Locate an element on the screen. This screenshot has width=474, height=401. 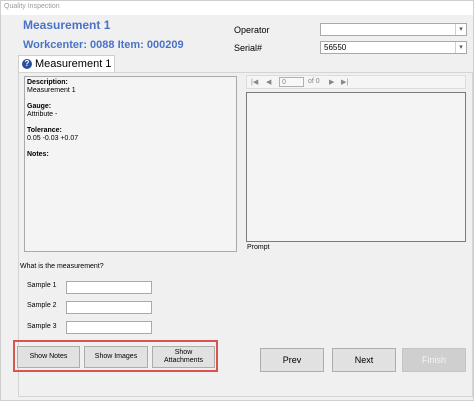
serial-value: 56550 is located at coordinates (335, 47).